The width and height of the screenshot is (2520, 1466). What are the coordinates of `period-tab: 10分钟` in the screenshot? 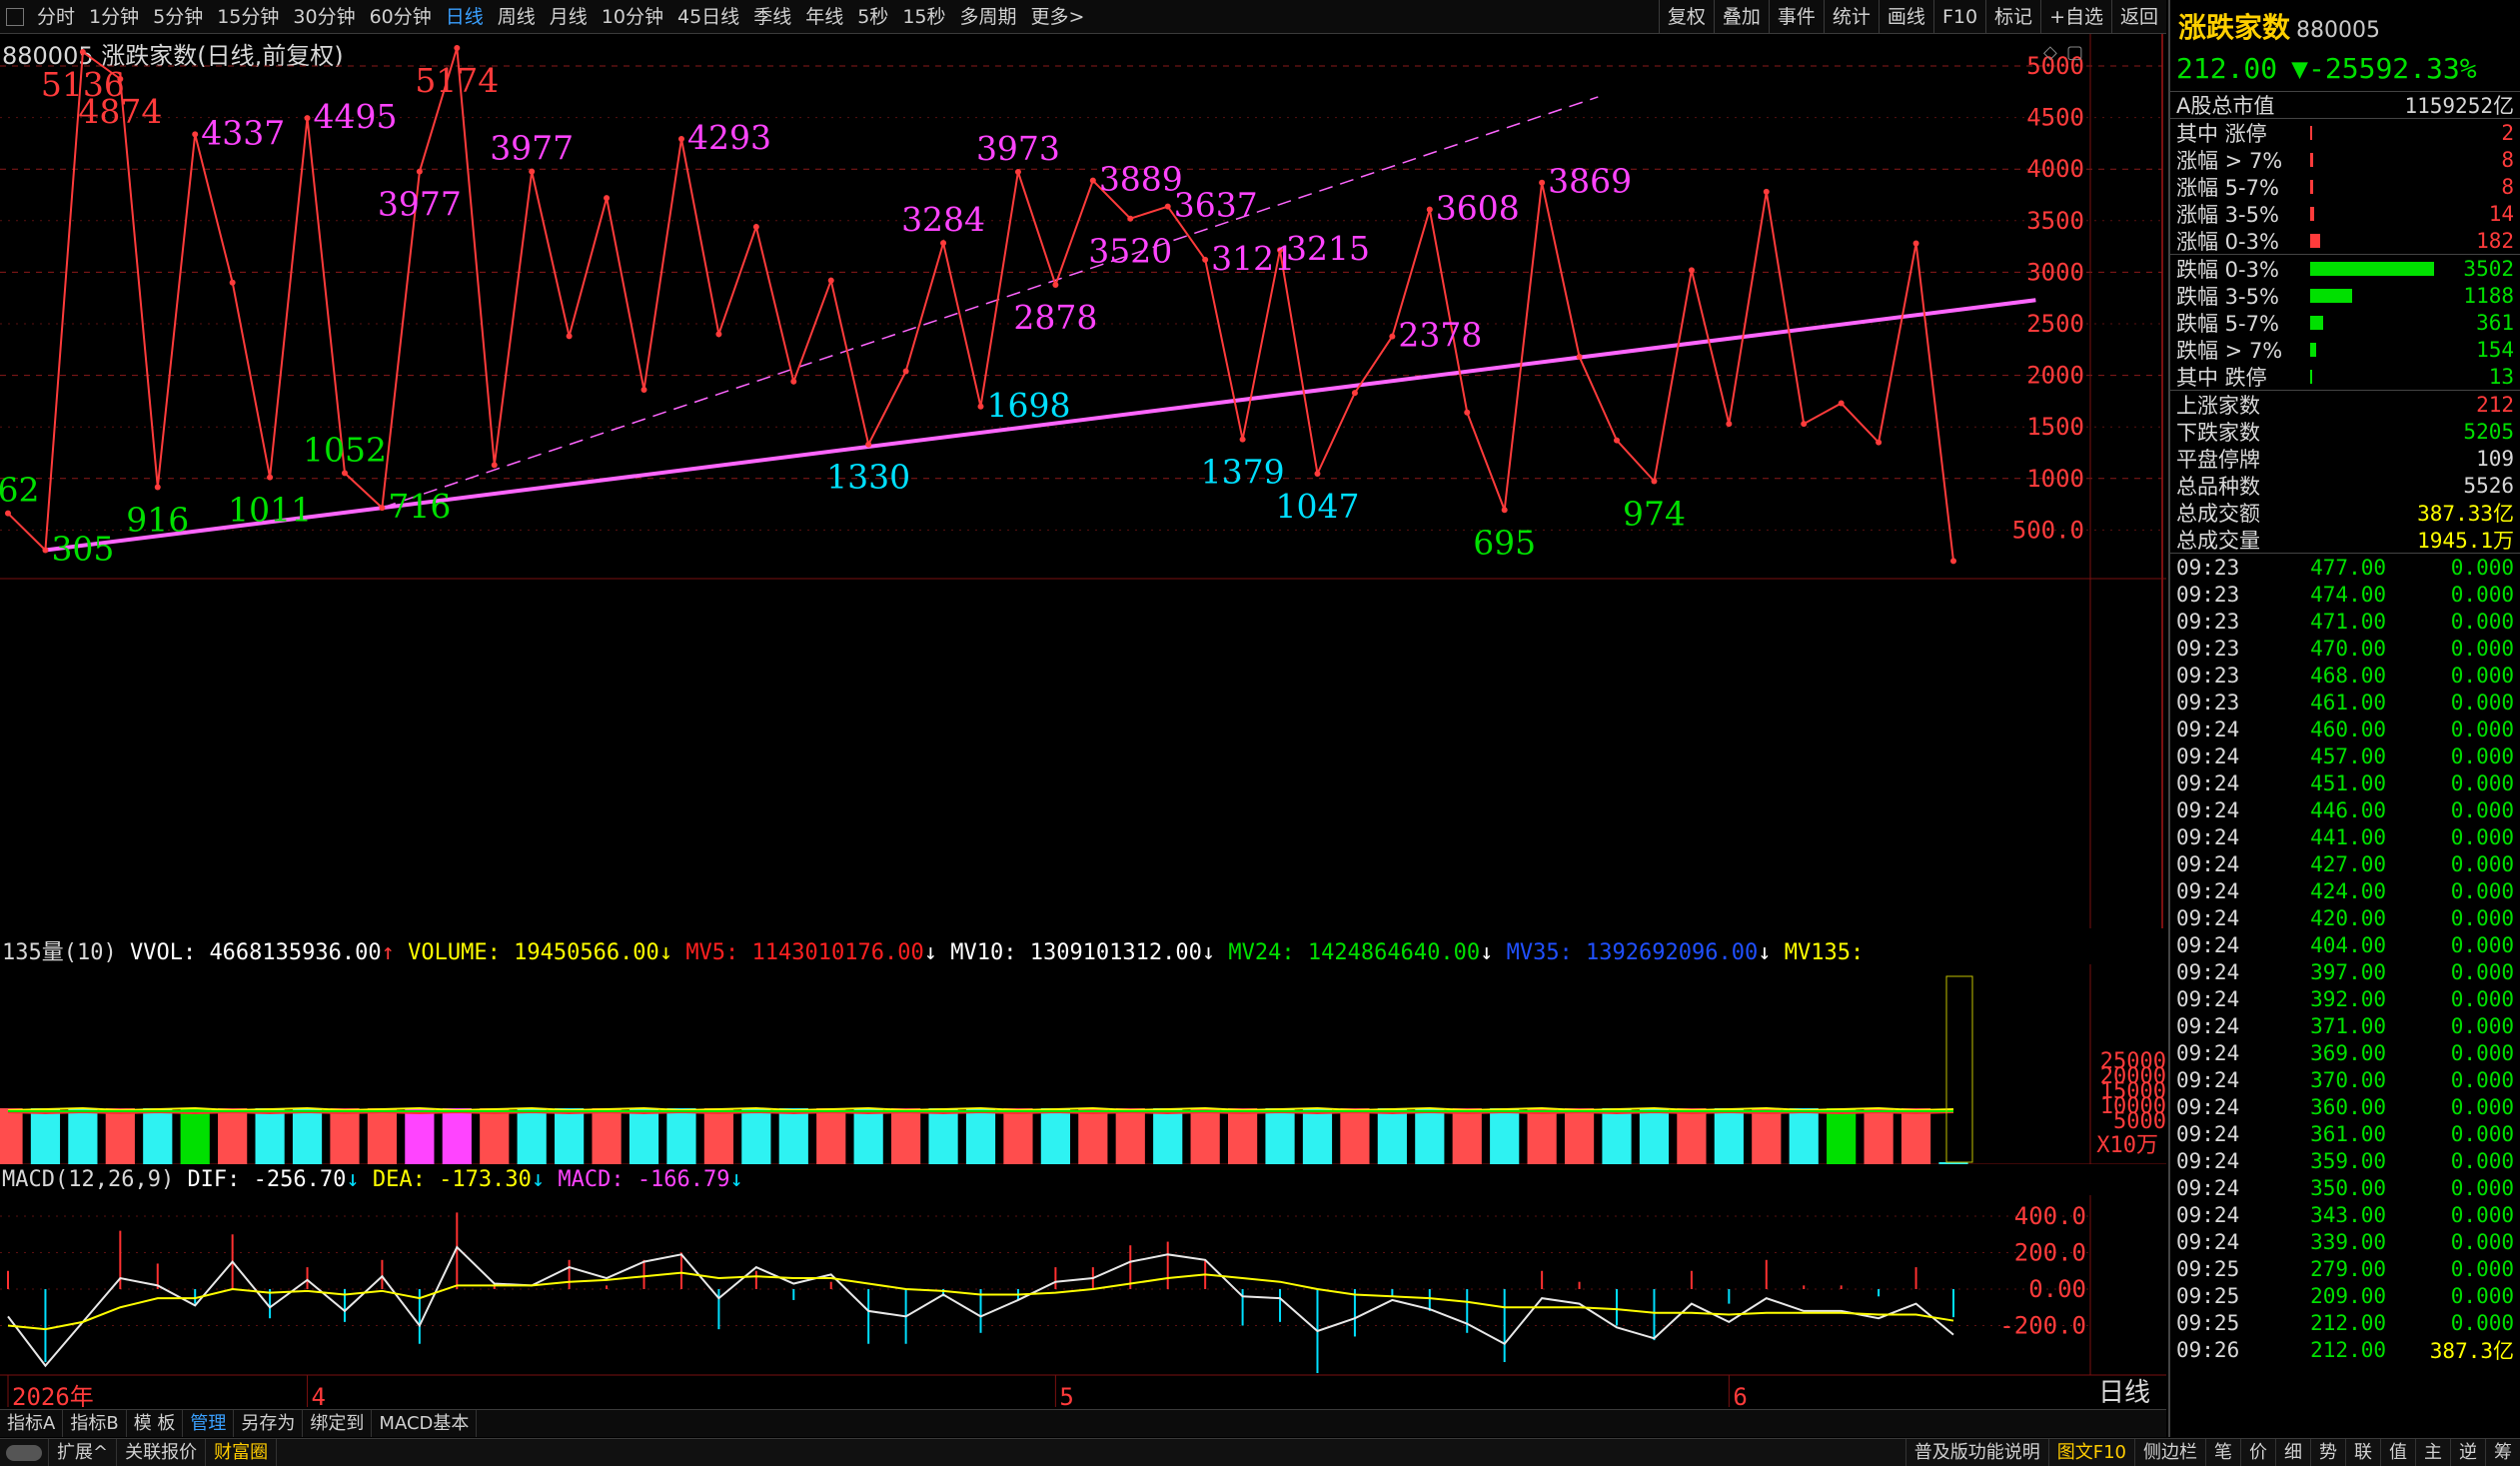 It's located at (632, 17).